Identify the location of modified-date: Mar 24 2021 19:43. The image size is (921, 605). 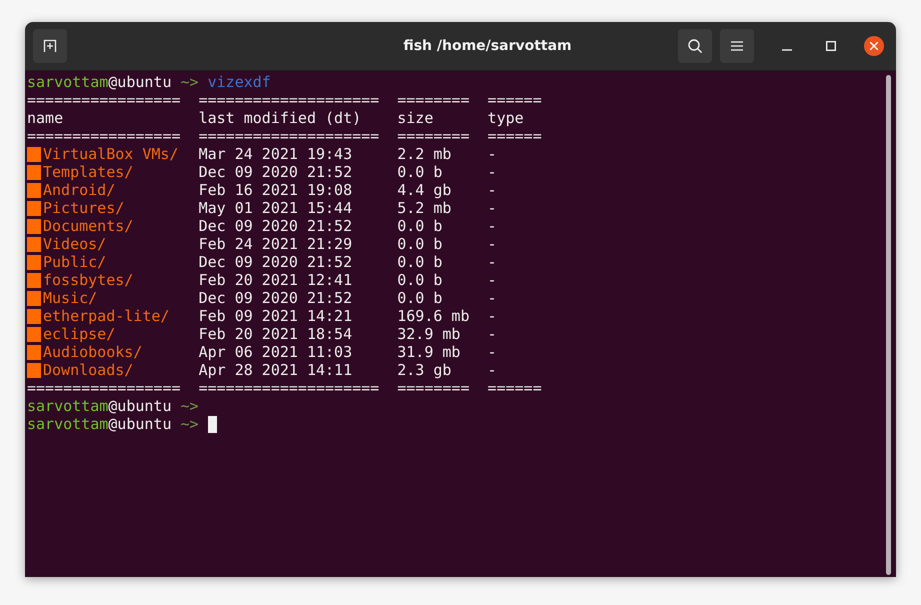
(276, 154).